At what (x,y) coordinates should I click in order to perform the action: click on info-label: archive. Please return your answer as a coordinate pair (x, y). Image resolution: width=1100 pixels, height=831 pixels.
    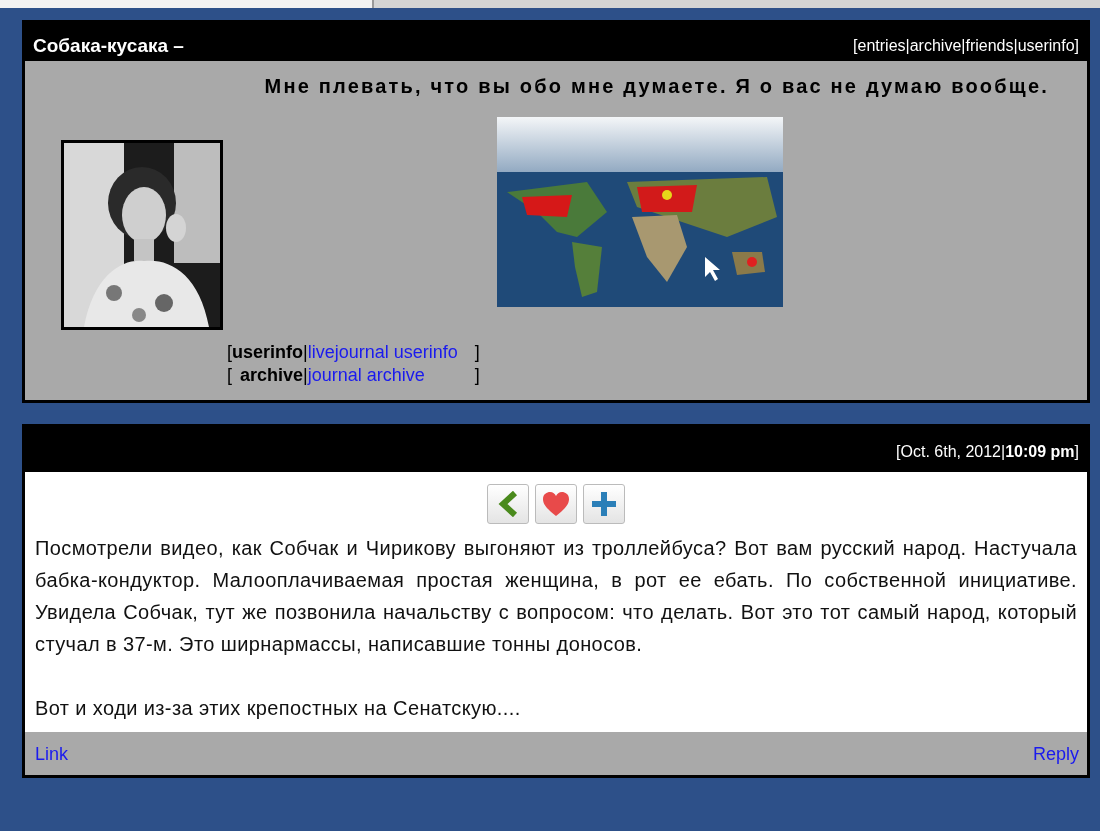
    Looking at the image, I should click on (272, 375).